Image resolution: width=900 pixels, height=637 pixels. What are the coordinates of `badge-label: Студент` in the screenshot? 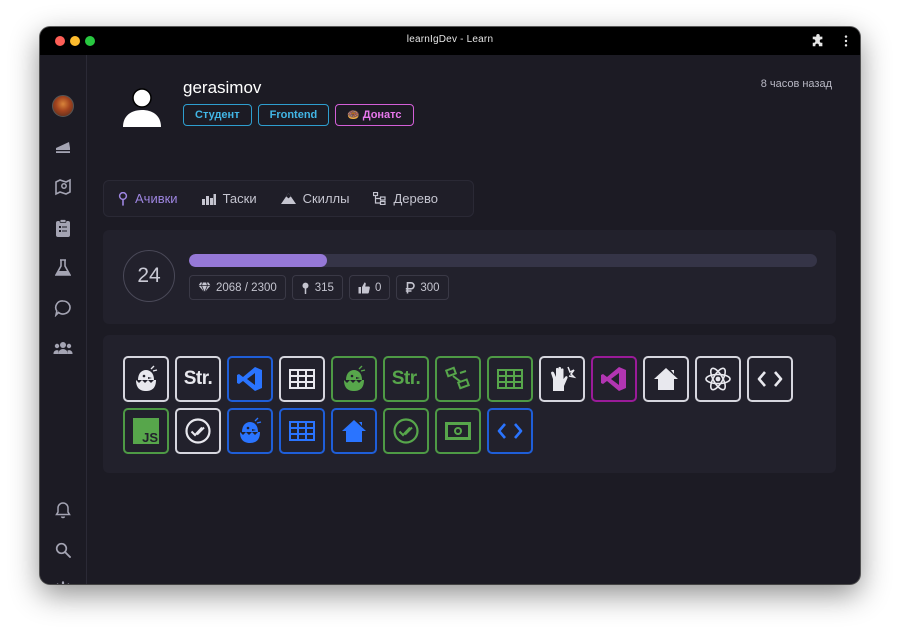 It's located at (217, 115).